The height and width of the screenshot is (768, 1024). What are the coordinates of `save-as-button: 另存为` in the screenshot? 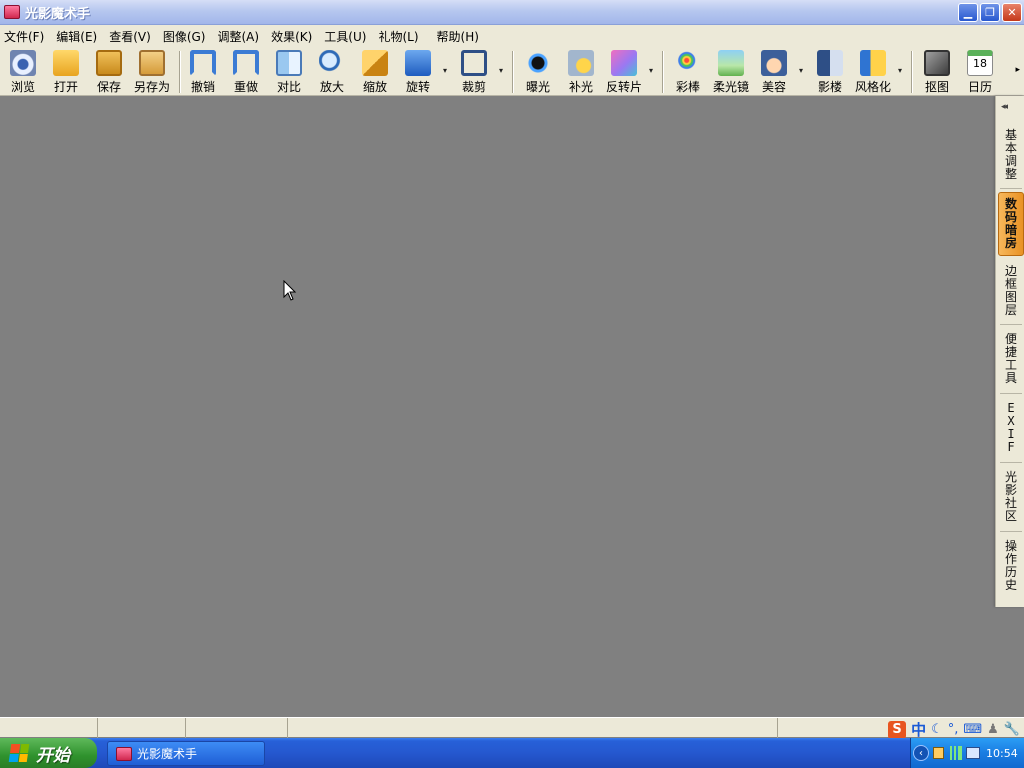 It's located at (152, 71).